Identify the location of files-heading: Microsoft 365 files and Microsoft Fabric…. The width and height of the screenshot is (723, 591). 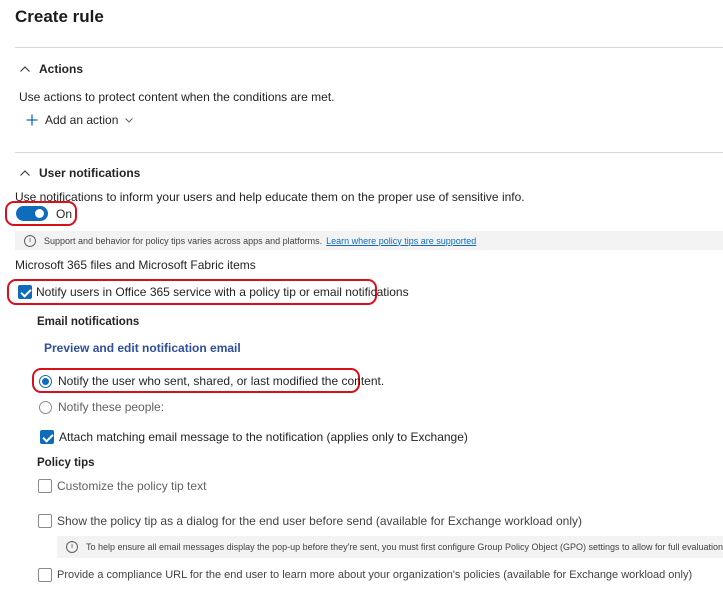
(135, 265).